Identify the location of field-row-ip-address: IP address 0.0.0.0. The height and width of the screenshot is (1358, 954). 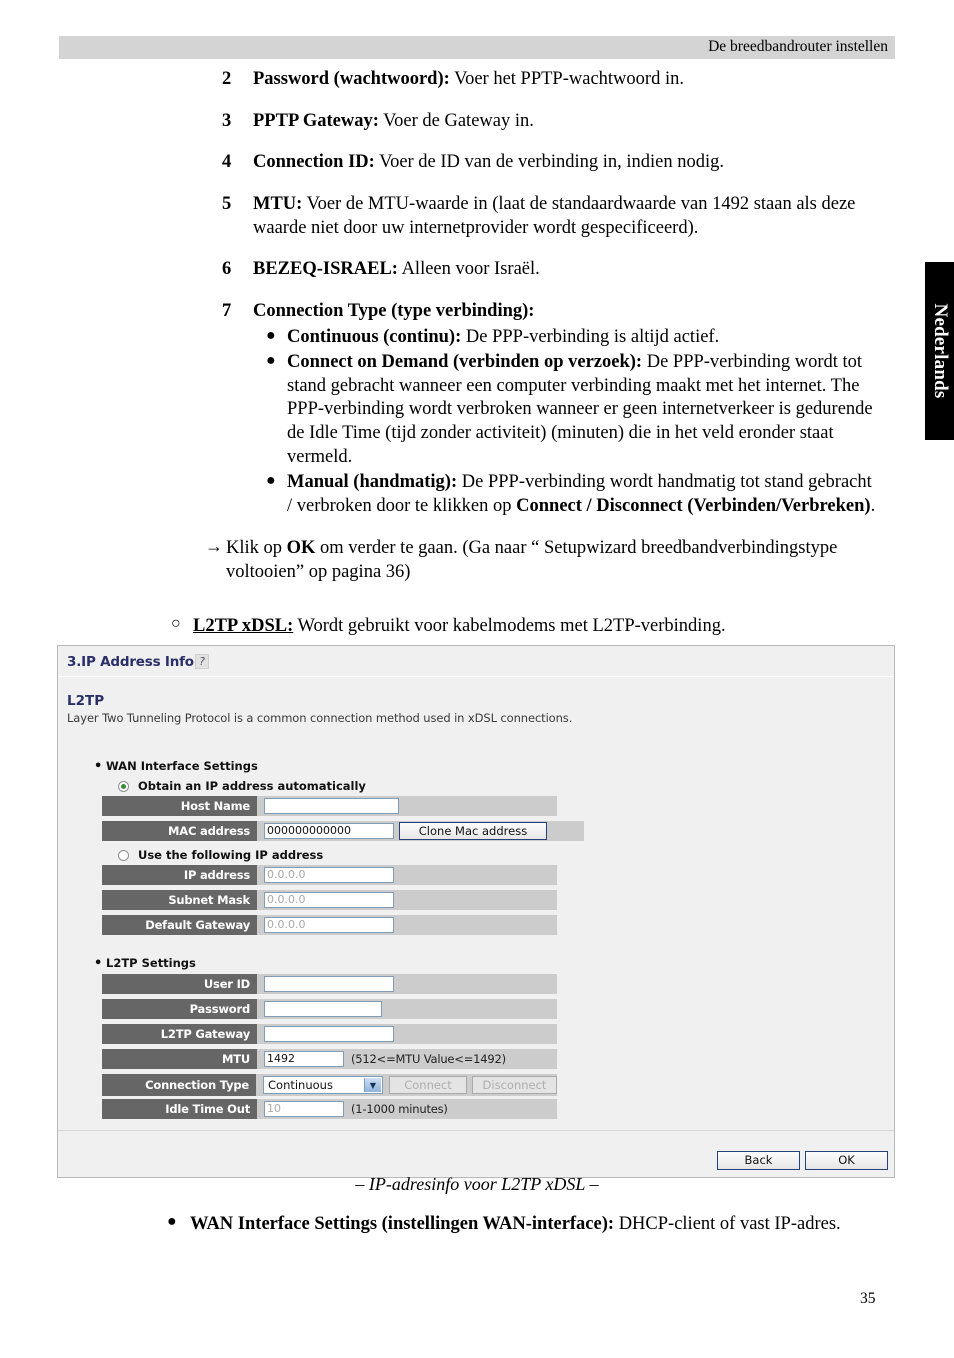
(329, 875).